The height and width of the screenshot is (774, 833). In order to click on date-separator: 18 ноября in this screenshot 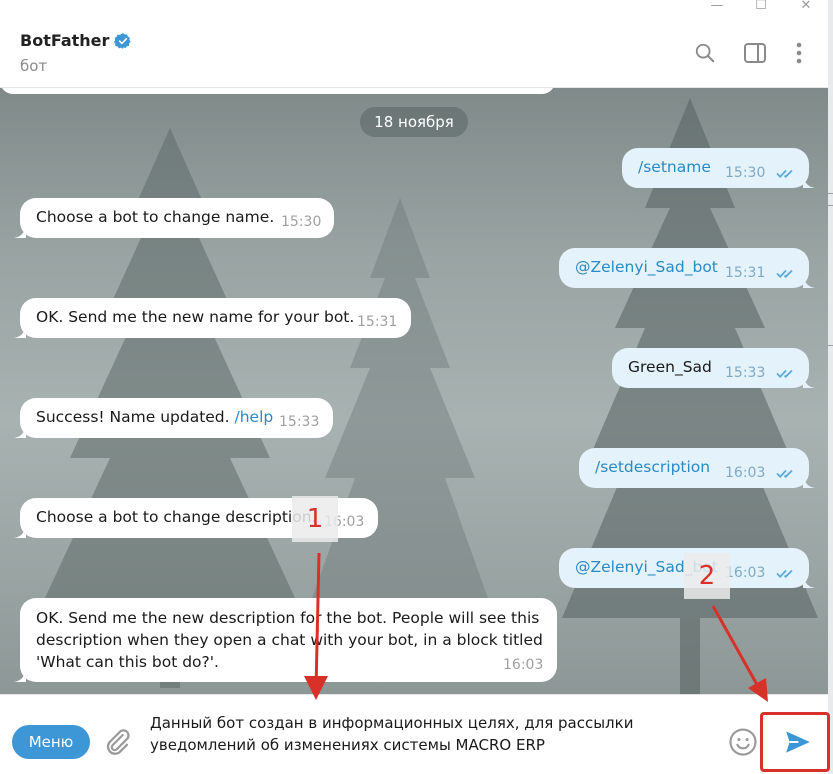, I will do `click(414, 122)`.